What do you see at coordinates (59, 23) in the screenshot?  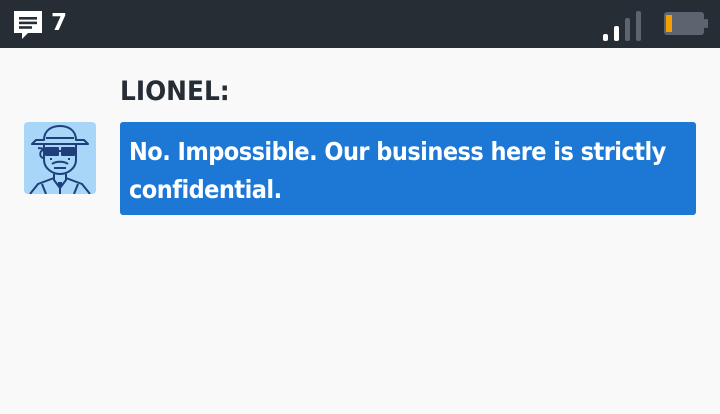 I see `message-count: 7` at bounding box center [59, 23].